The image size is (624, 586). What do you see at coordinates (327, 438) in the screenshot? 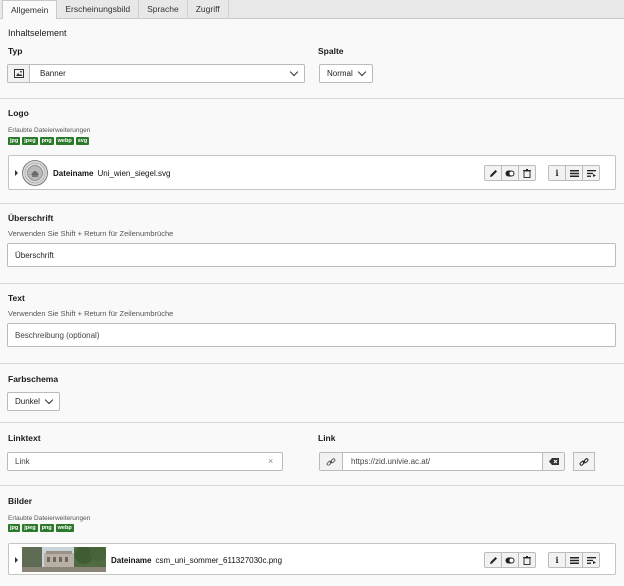
I see `link-title: Link` at bounding box center [327, 438].